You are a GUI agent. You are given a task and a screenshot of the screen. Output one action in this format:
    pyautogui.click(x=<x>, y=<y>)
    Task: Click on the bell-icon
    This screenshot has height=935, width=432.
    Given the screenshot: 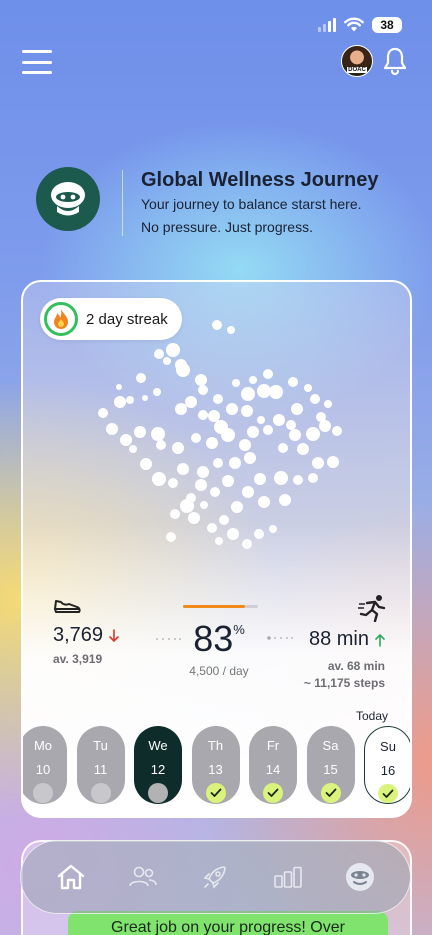 What is the action you would take?
    pyautogui.click(x=395, y=61)
    